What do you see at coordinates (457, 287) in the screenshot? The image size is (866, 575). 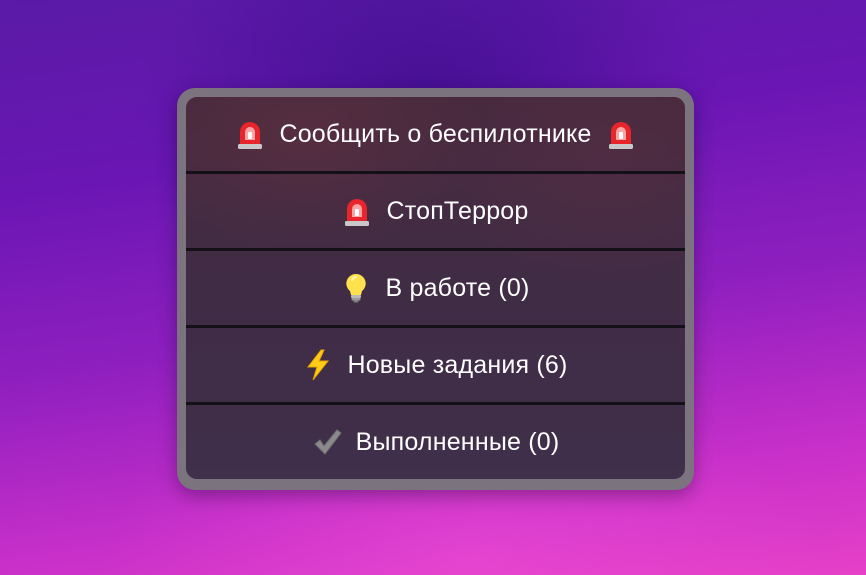 I see `in-progress-label: В работе (0)` at bounding box center [457, 287].